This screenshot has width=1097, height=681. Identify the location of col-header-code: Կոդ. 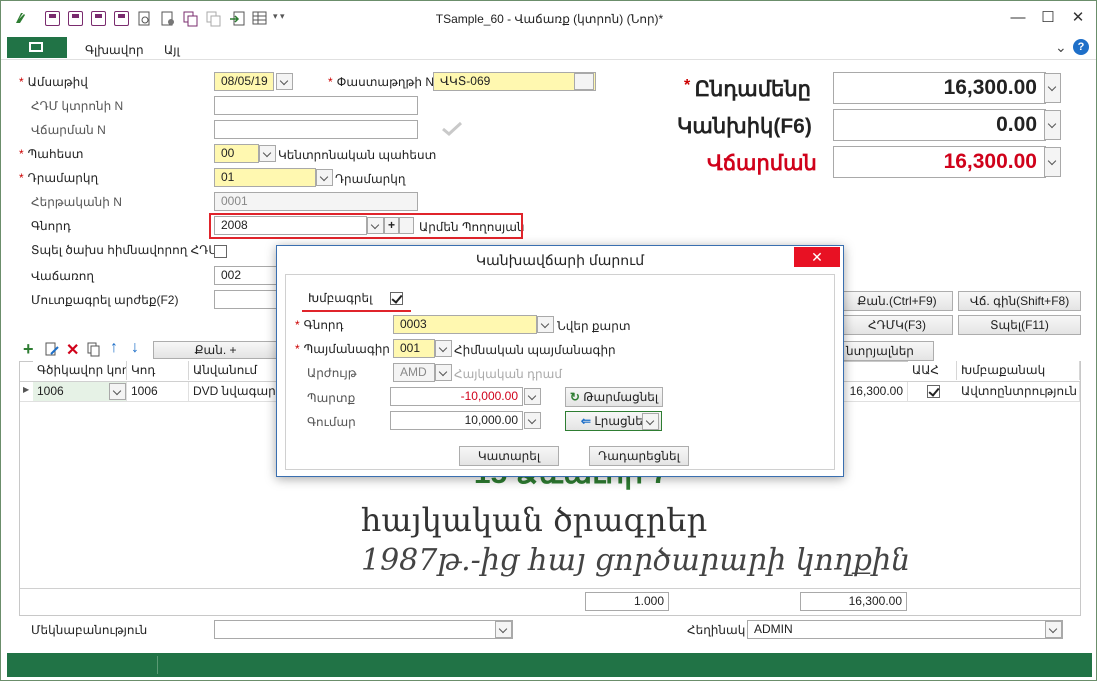
(158, 370).